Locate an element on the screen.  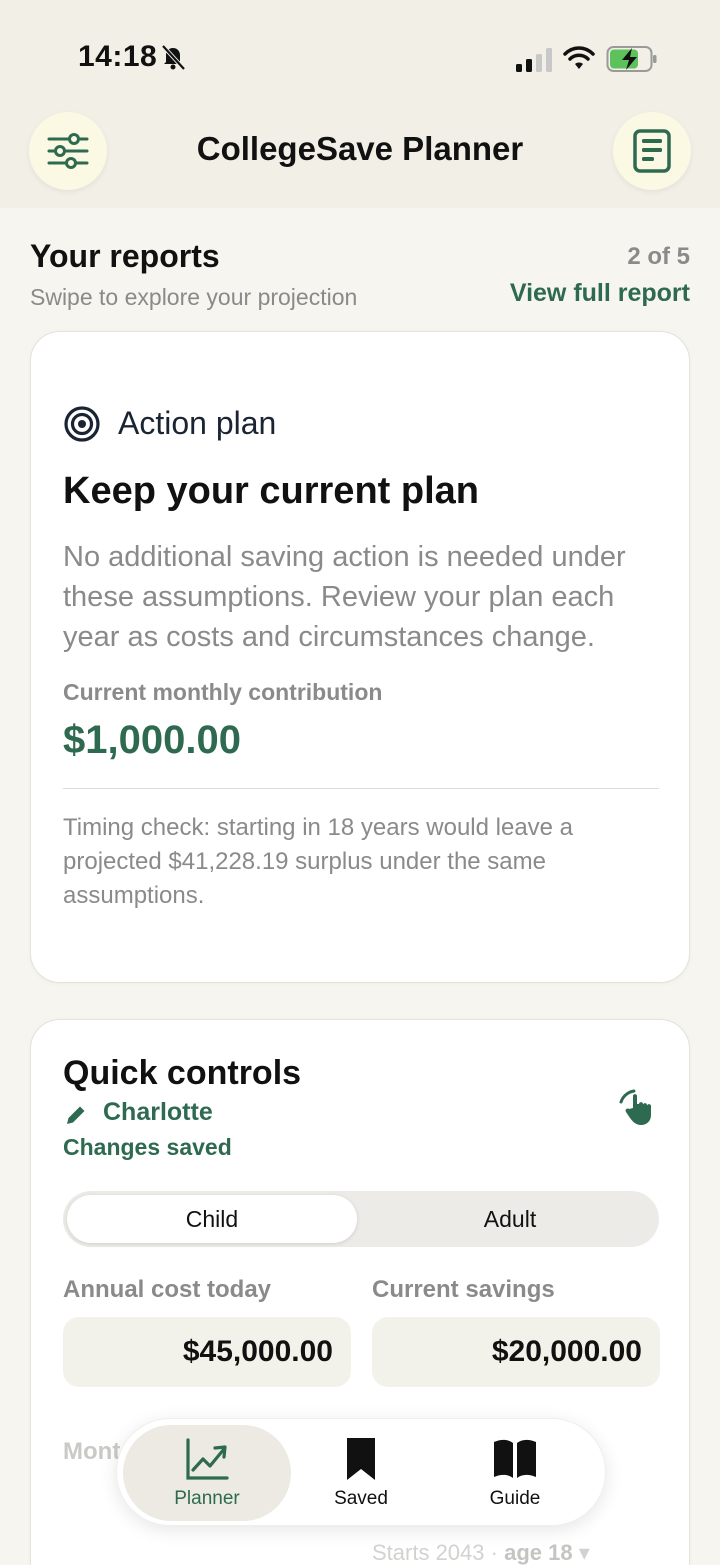
bottom-tab-bar: Planner Saved Guide is located at coordinates (361, 1472).